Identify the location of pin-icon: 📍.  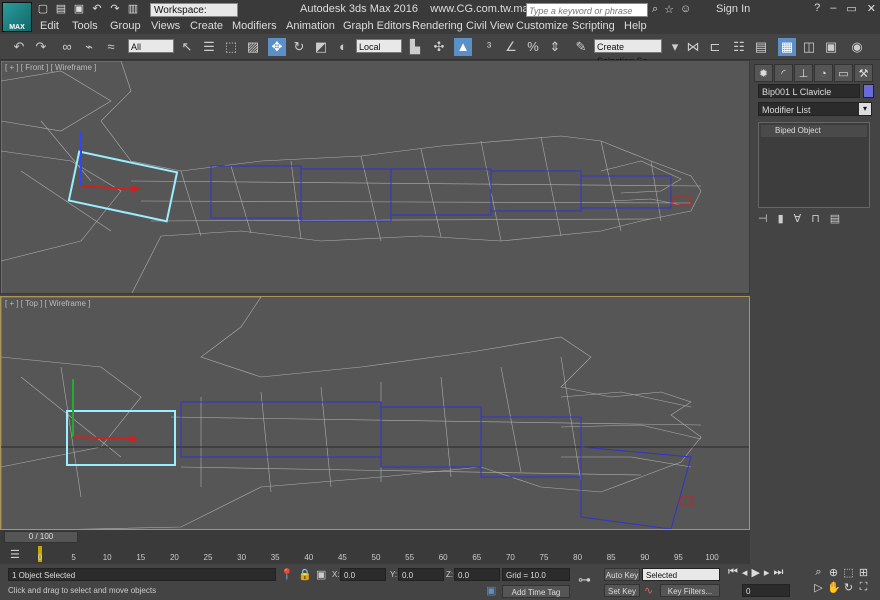
(287, 574).